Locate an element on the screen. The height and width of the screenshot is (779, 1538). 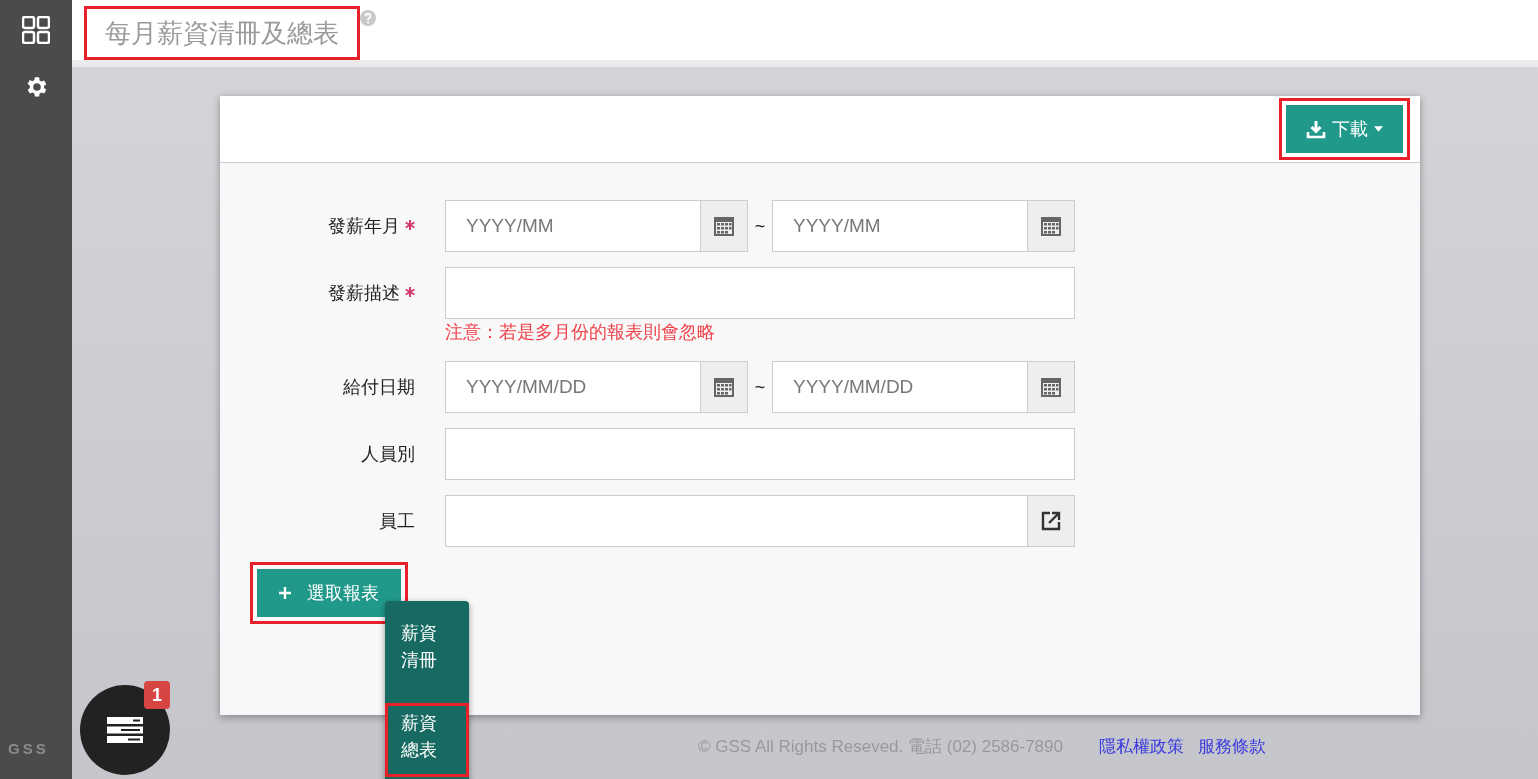
field-label: 發薪年月 is located at coordinates (364, 226).